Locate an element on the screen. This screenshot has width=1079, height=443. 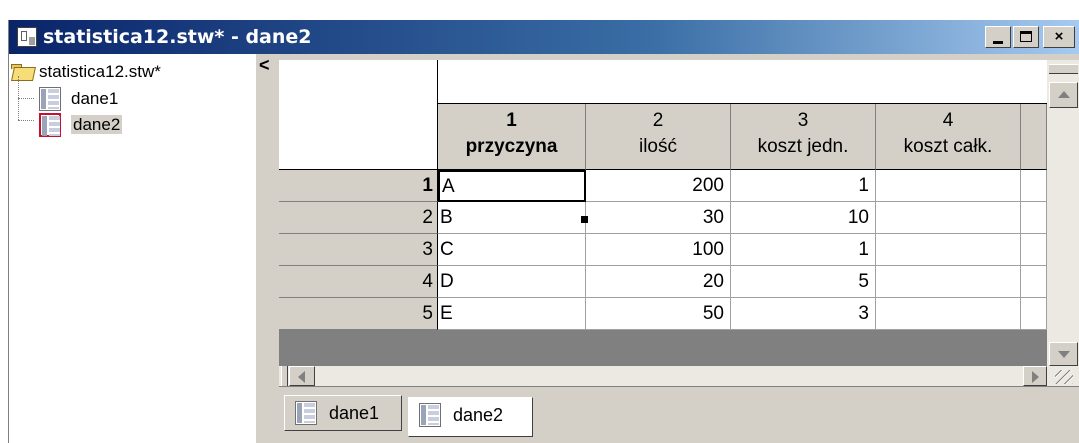
cell-r5-c3: 3 is located at coordinates (803, 314).